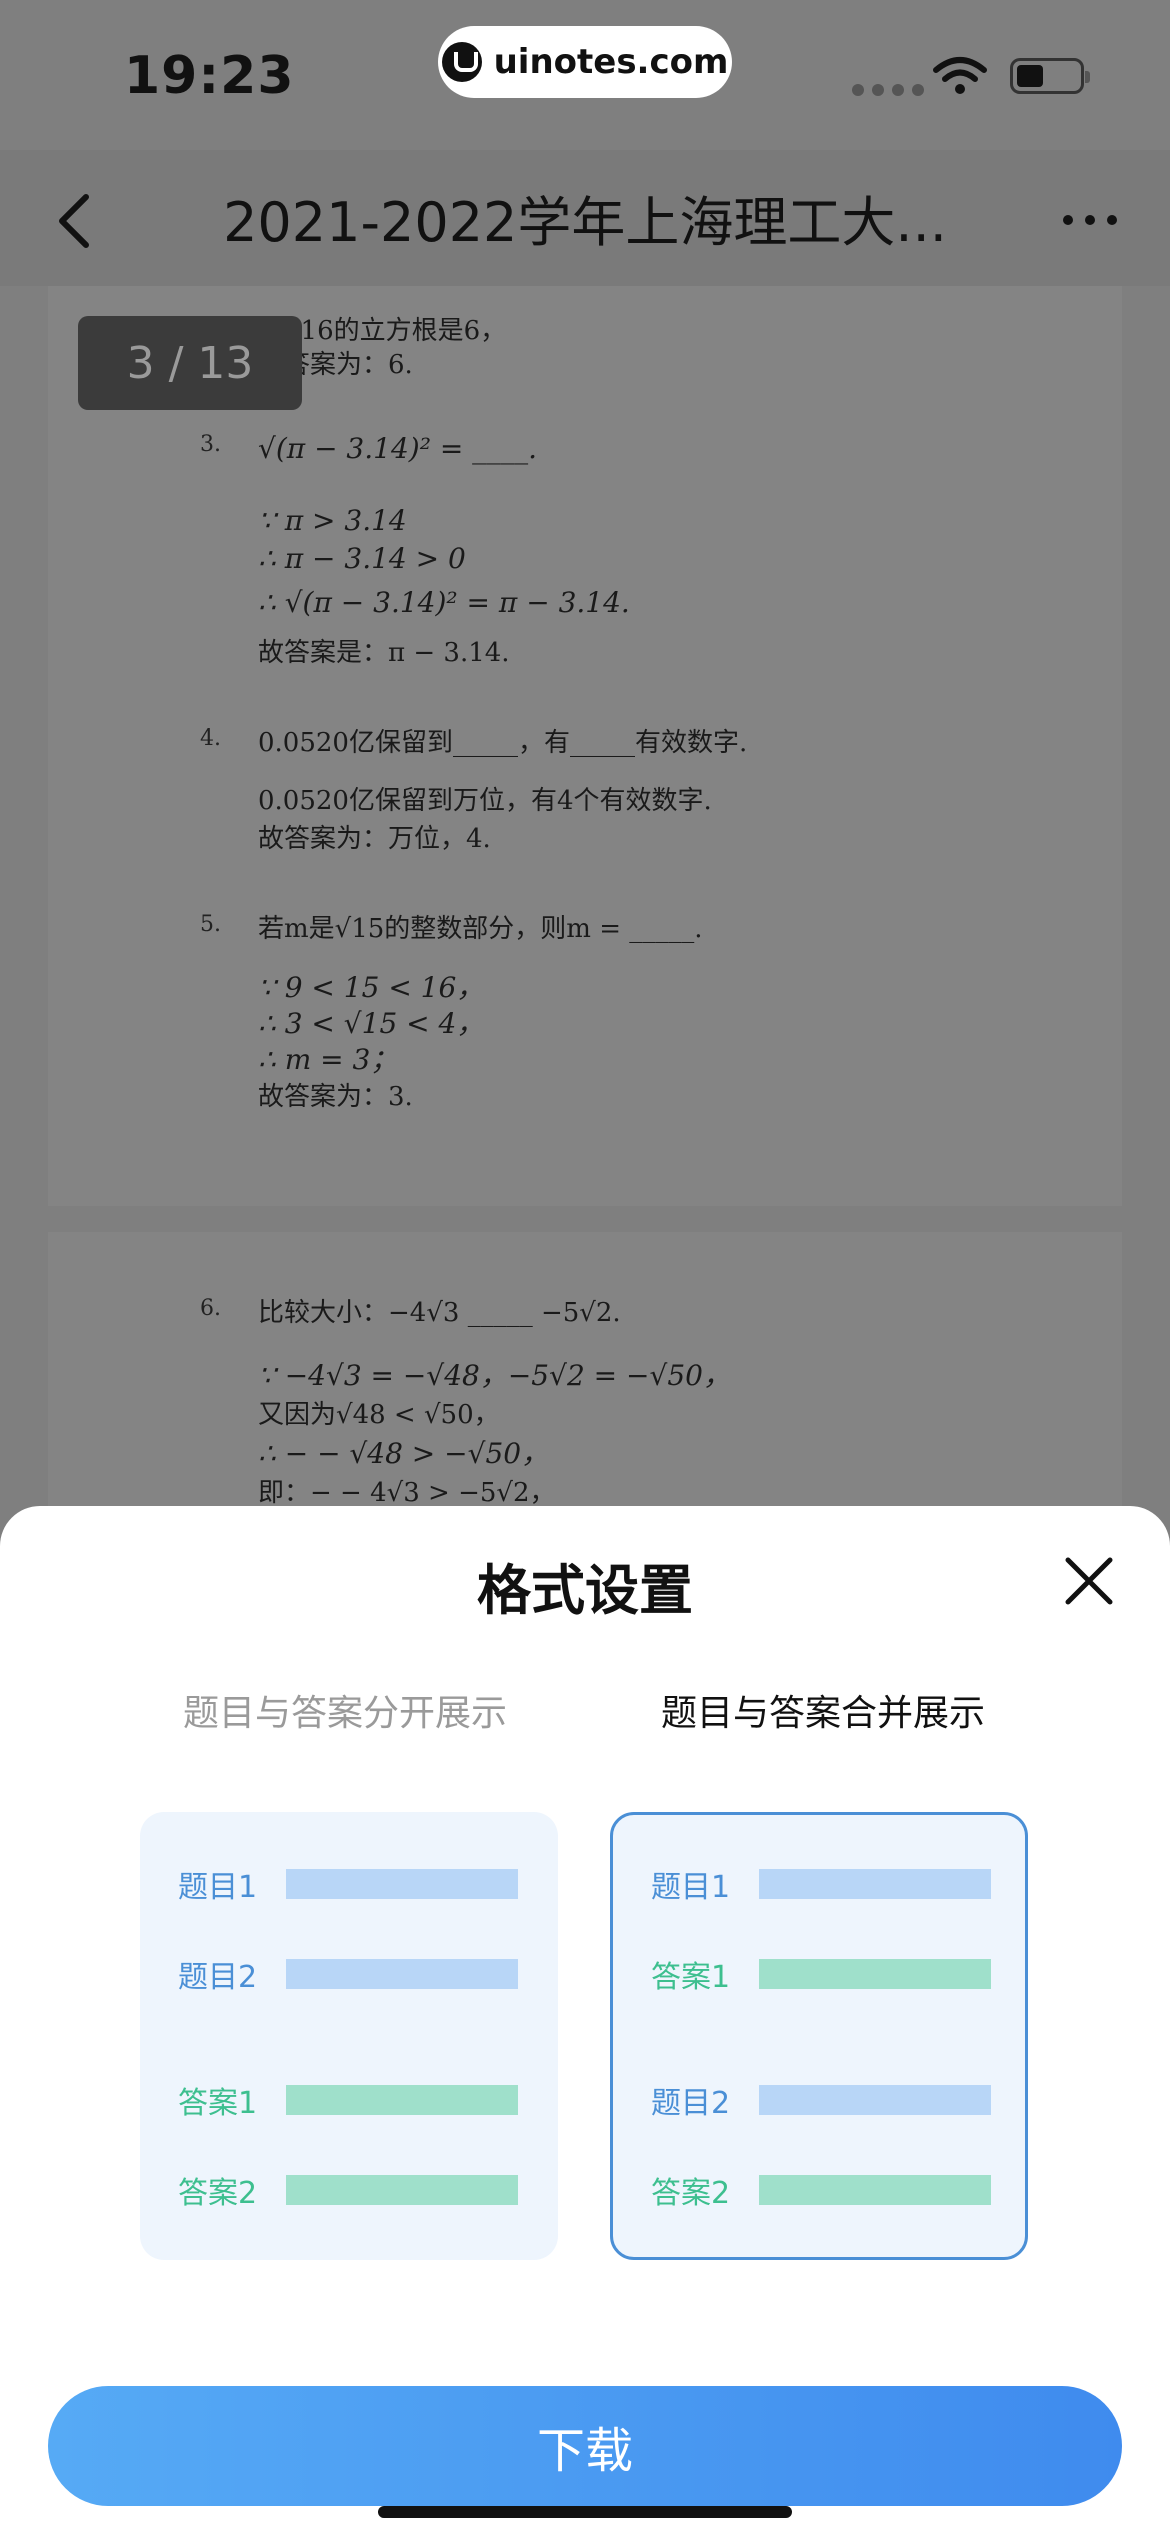 Image resolution: width=1170 pixels, height=2532 pixels. Describe the element at coordinates (960, 75) in the screenshot. I see `wifi-icon` at that location.